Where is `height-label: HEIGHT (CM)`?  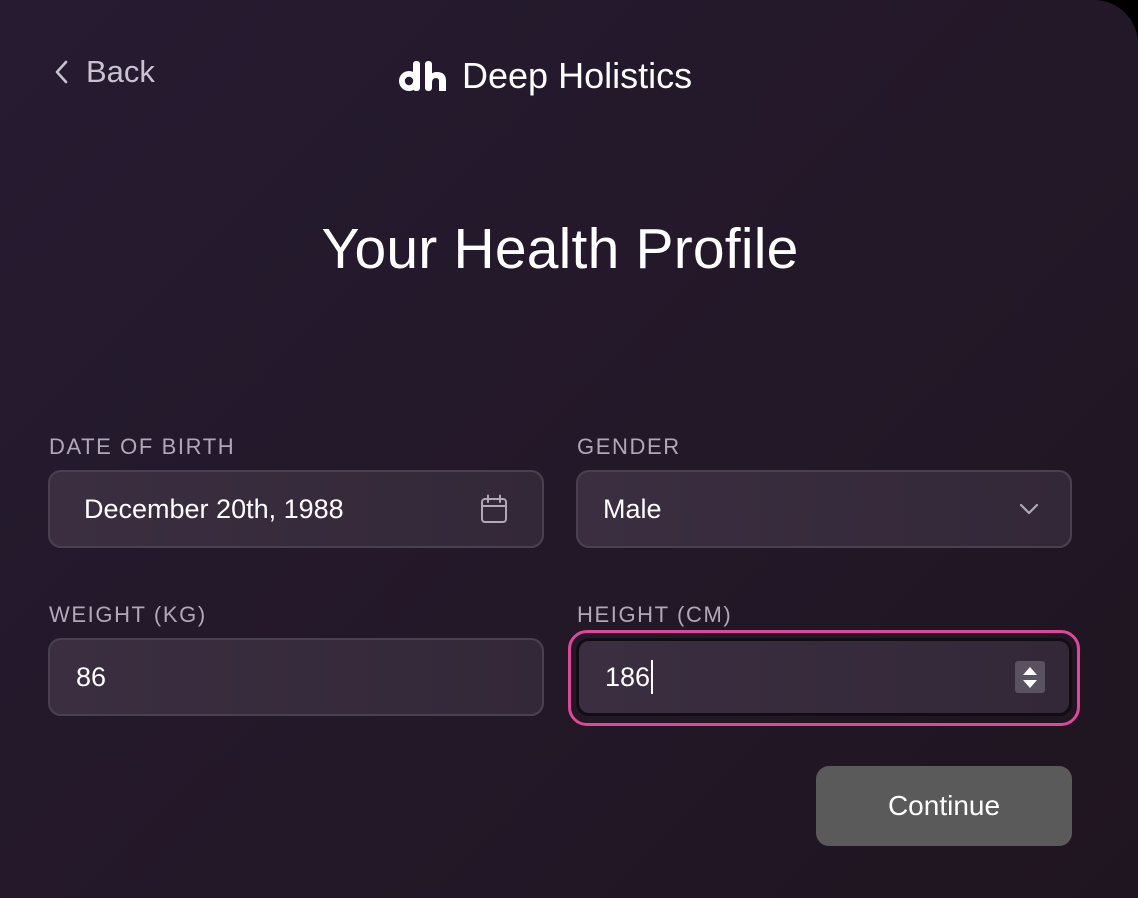
height-label: HEIGHT (CM) is located at coordinates (655, 614).